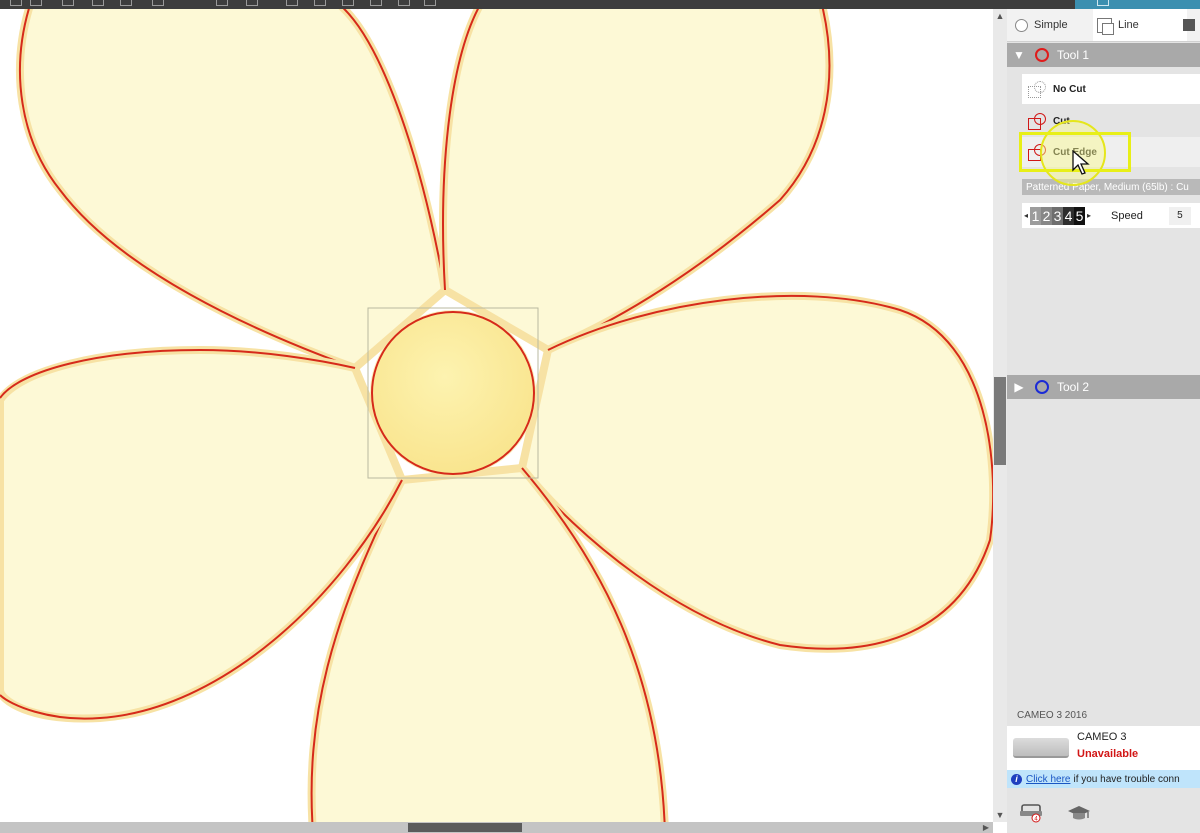 This screenshot has height=833, width=1200. I want to click on cut-icon, so click(1038, 121).